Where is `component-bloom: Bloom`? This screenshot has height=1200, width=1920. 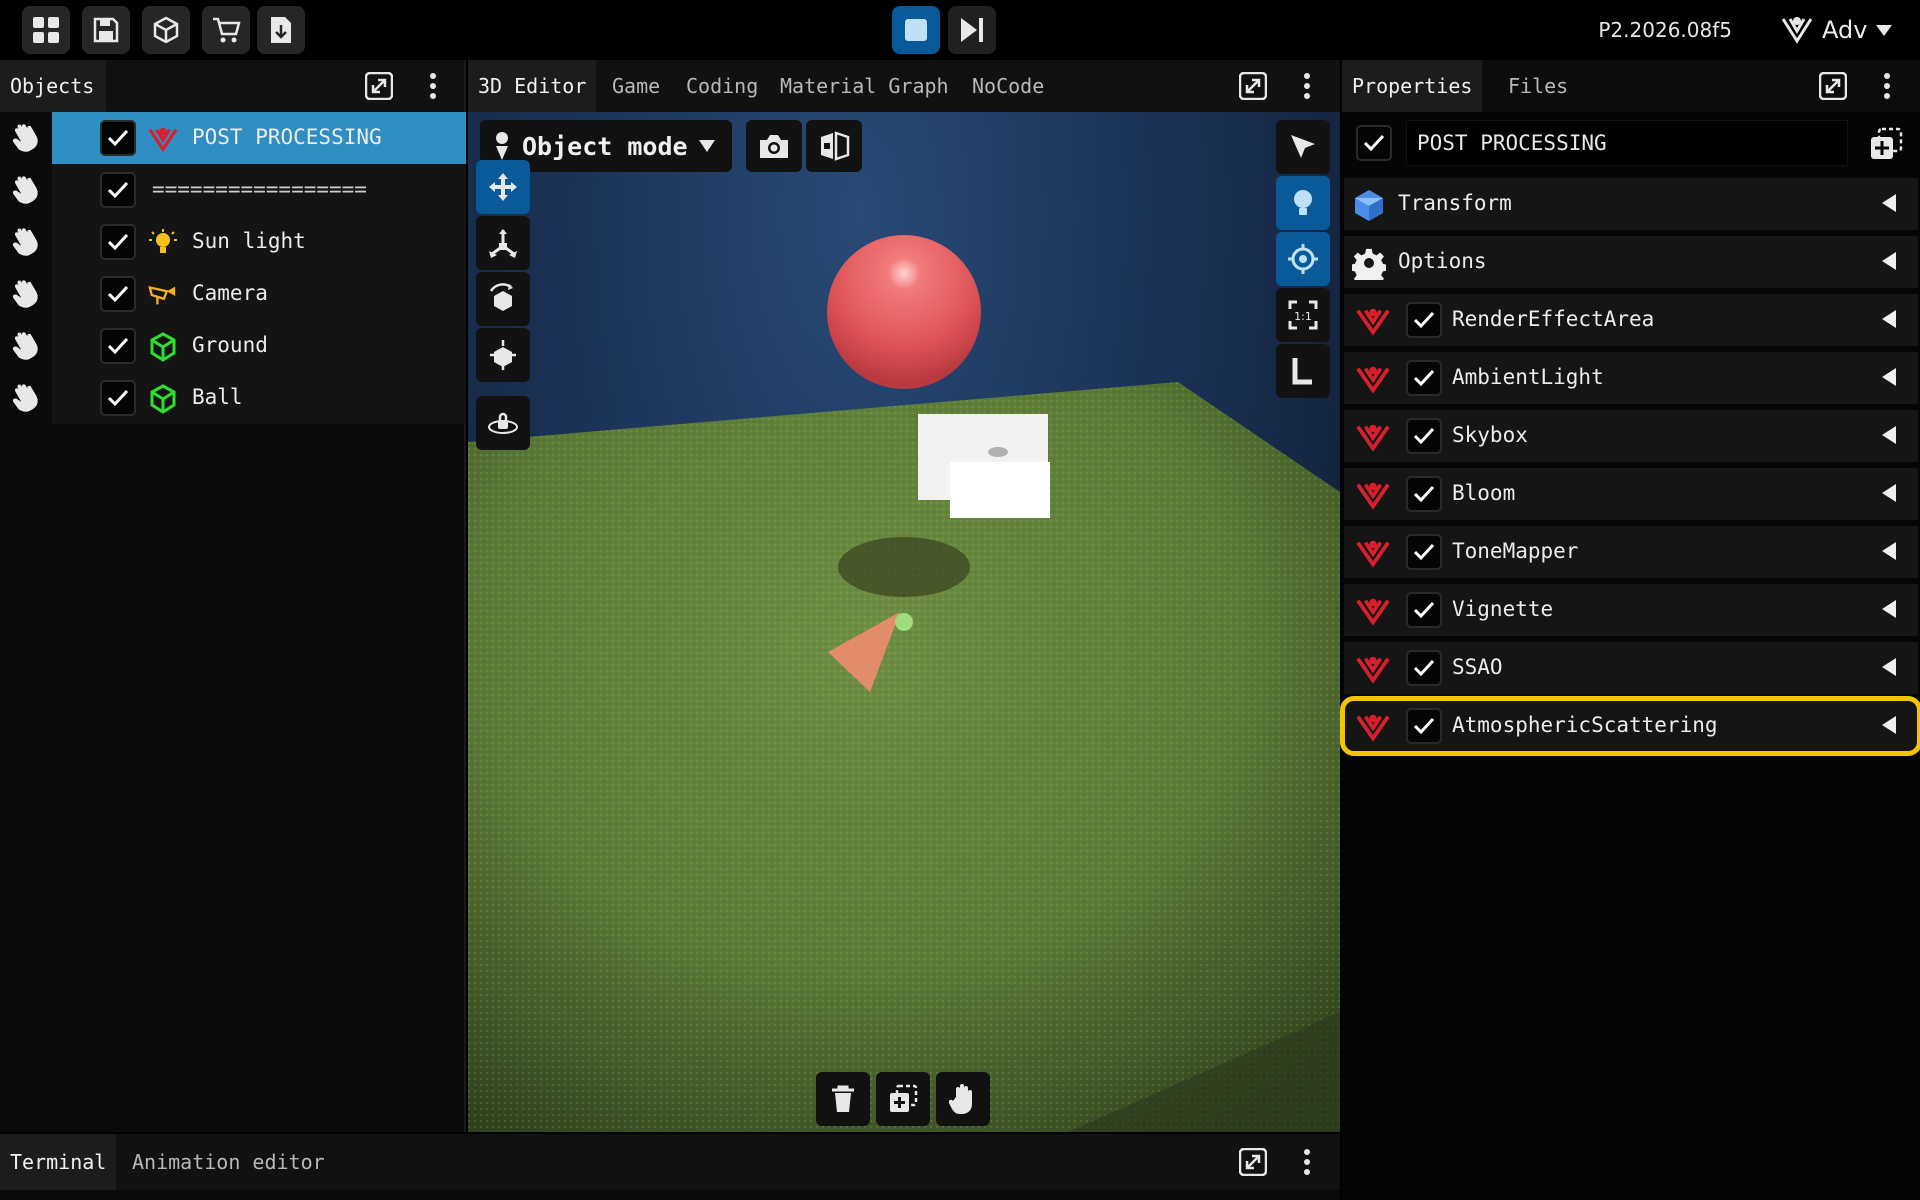
component-bloom: Bloom is located at coordinates (1631, 494).